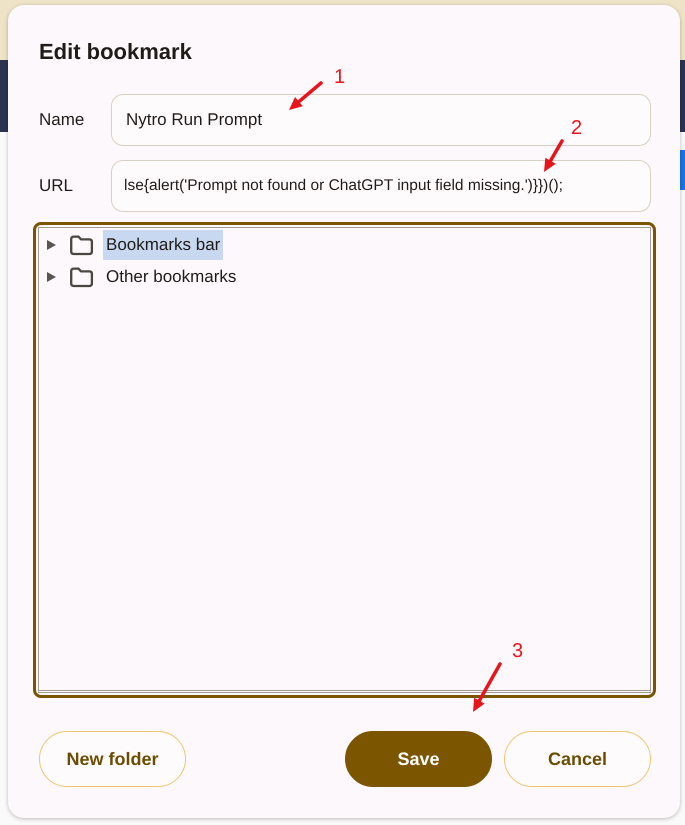 The width and height of the screenshot is (685, 825). I want to click on cancel-button: Cancel, so click(577, 759).